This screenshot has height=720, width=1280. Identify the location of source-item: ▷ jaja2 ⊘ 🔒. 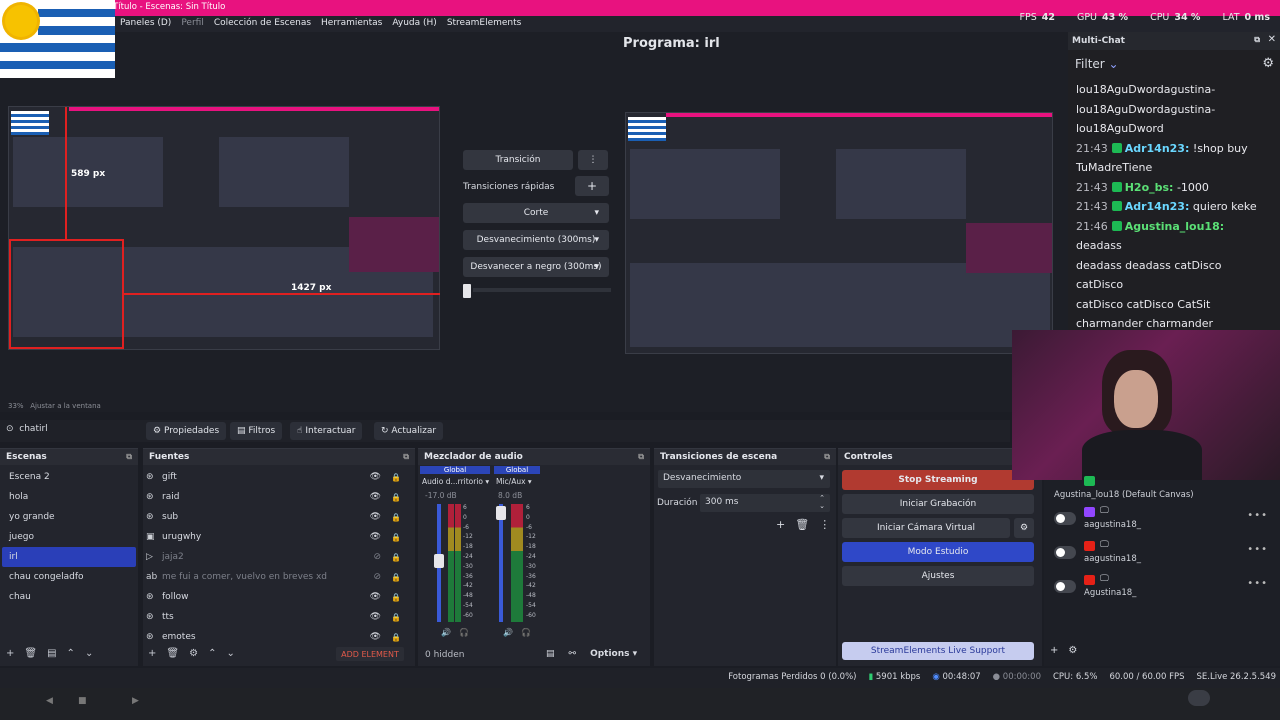
(279, 557).